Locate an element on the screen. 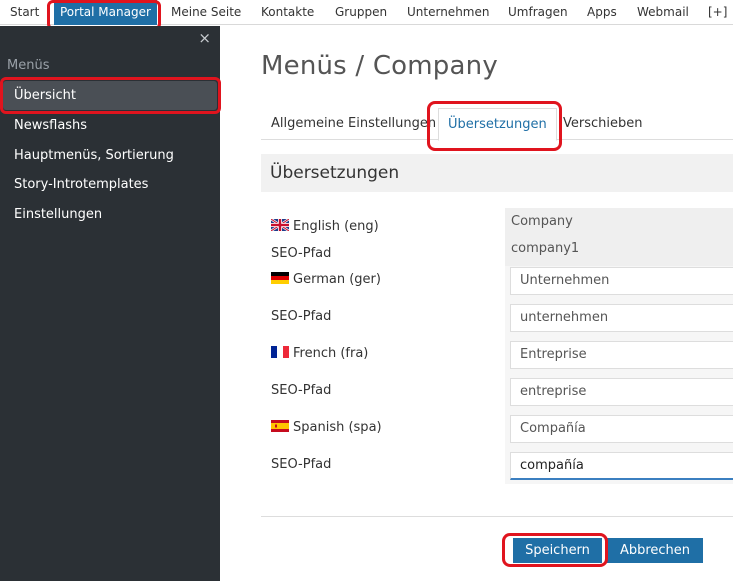 The width and height of the screenshot is (733, 581). section-title: Übersetzungen is located at coordinates (335, 173).